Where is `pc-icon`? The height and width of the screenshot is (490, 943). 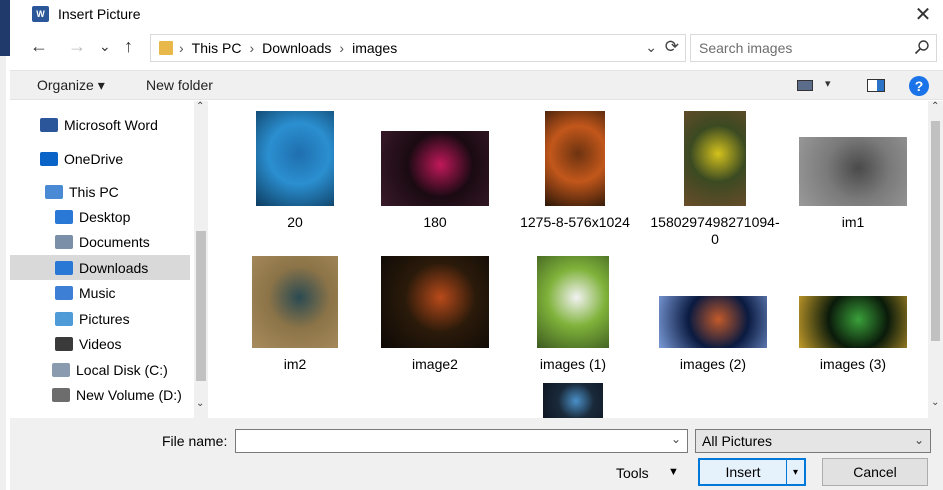
pc-icon is located at coordinates (54, 191).